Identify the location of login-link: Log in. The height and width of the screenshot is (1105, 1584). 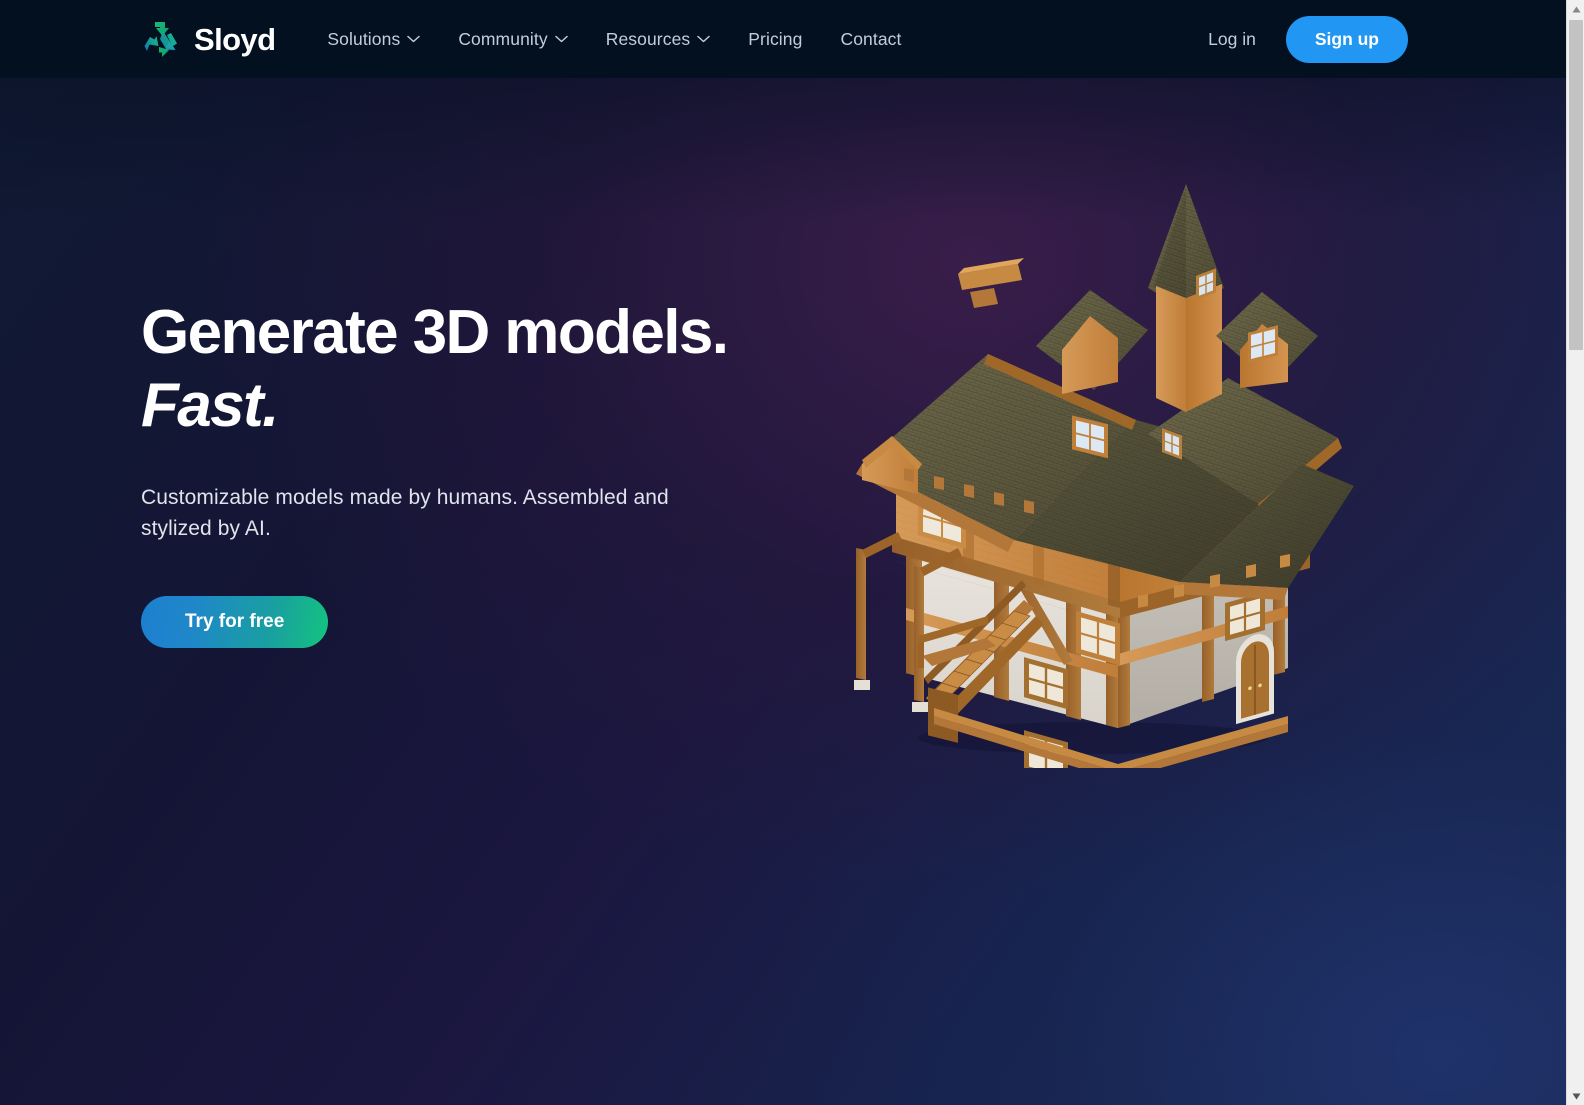
(1232, 39).